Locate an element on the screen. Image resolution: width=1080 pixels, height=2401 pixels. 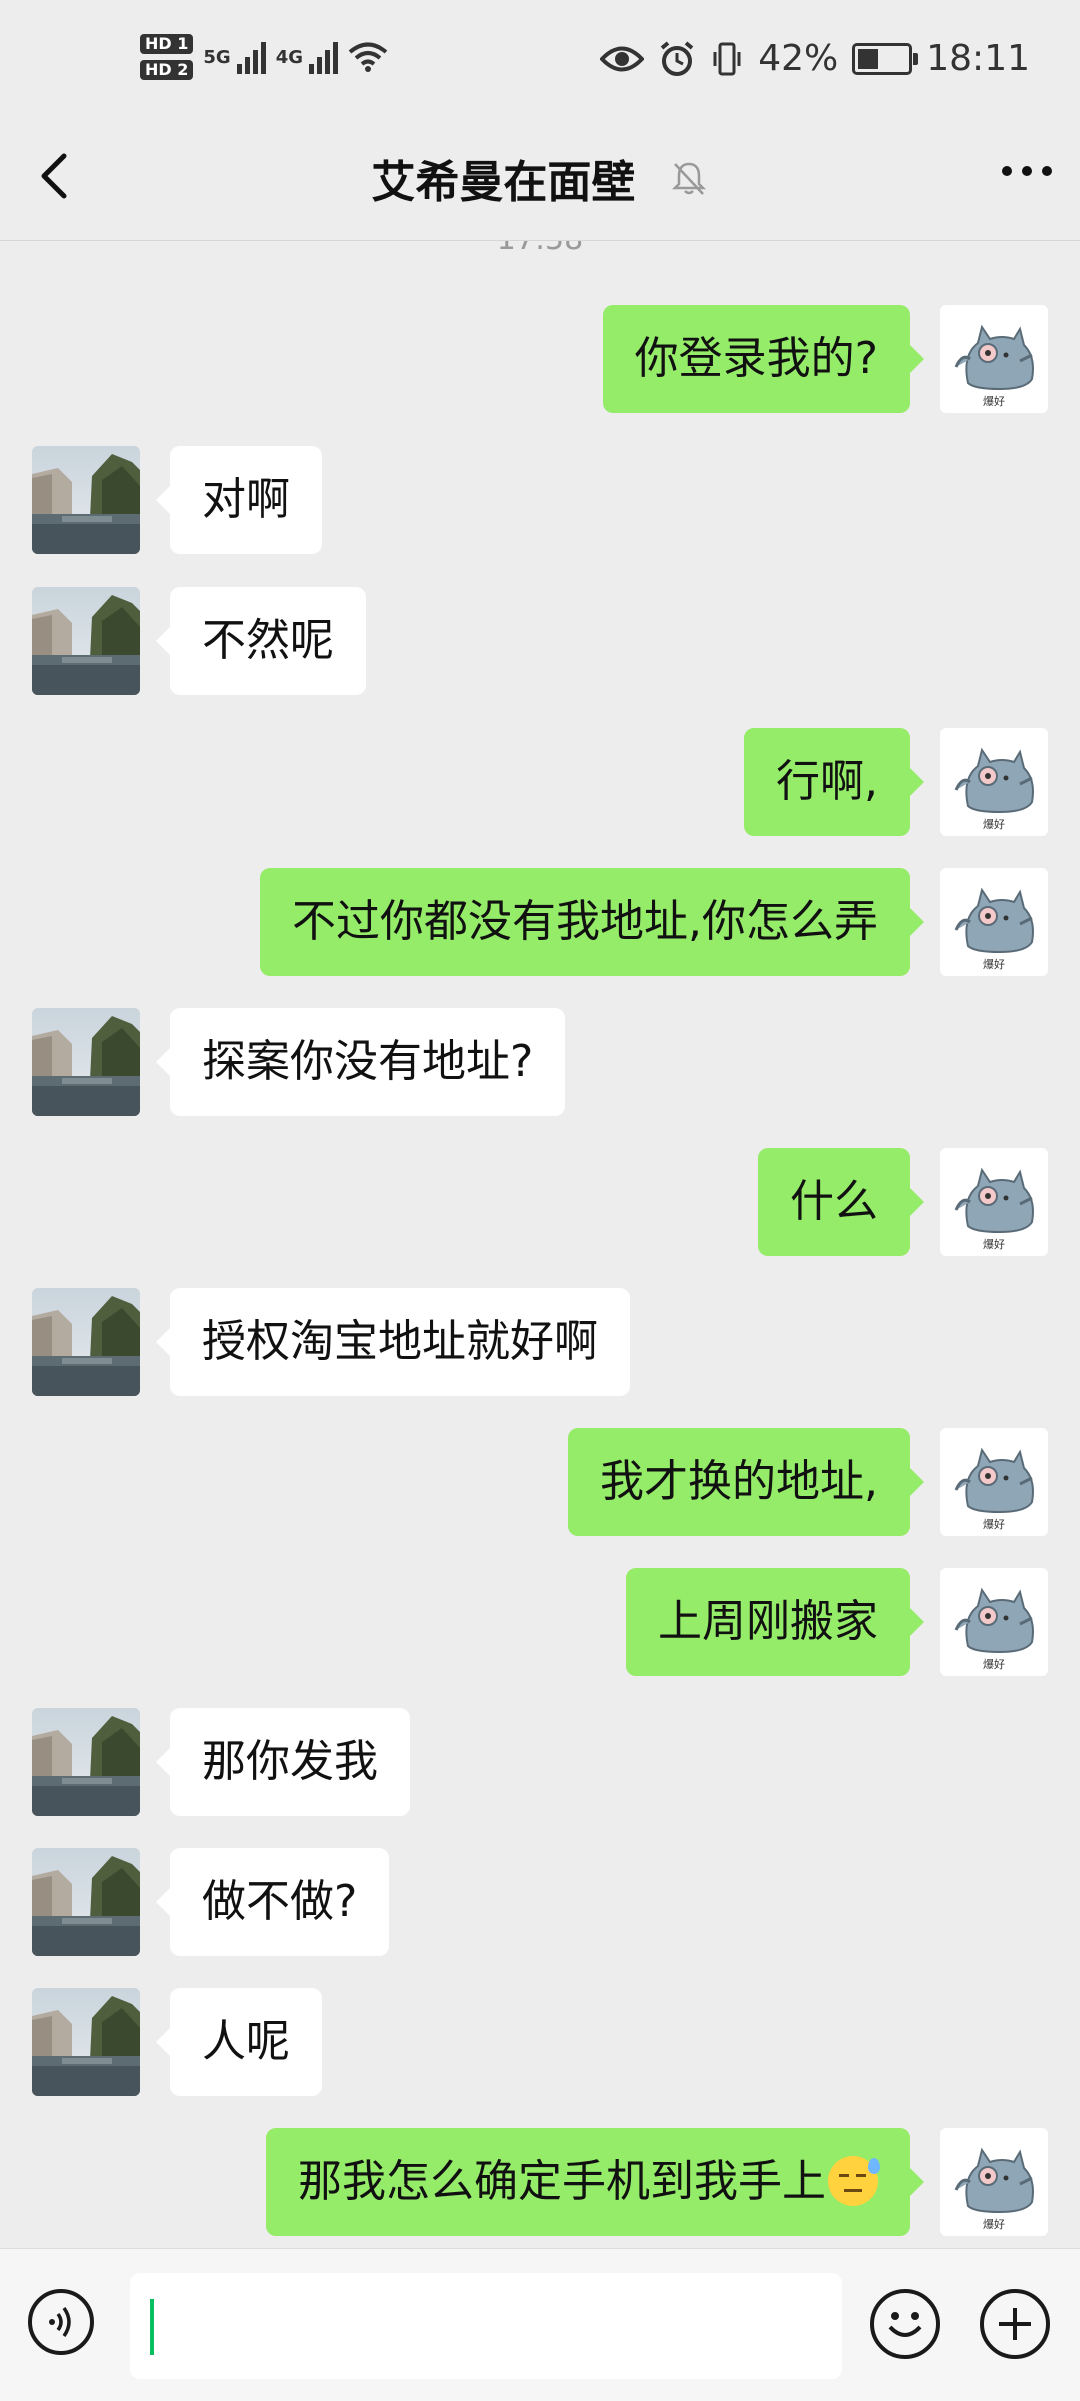
chat-title-text: 艾希曼在面壁 is located at coordinates (503, 182).